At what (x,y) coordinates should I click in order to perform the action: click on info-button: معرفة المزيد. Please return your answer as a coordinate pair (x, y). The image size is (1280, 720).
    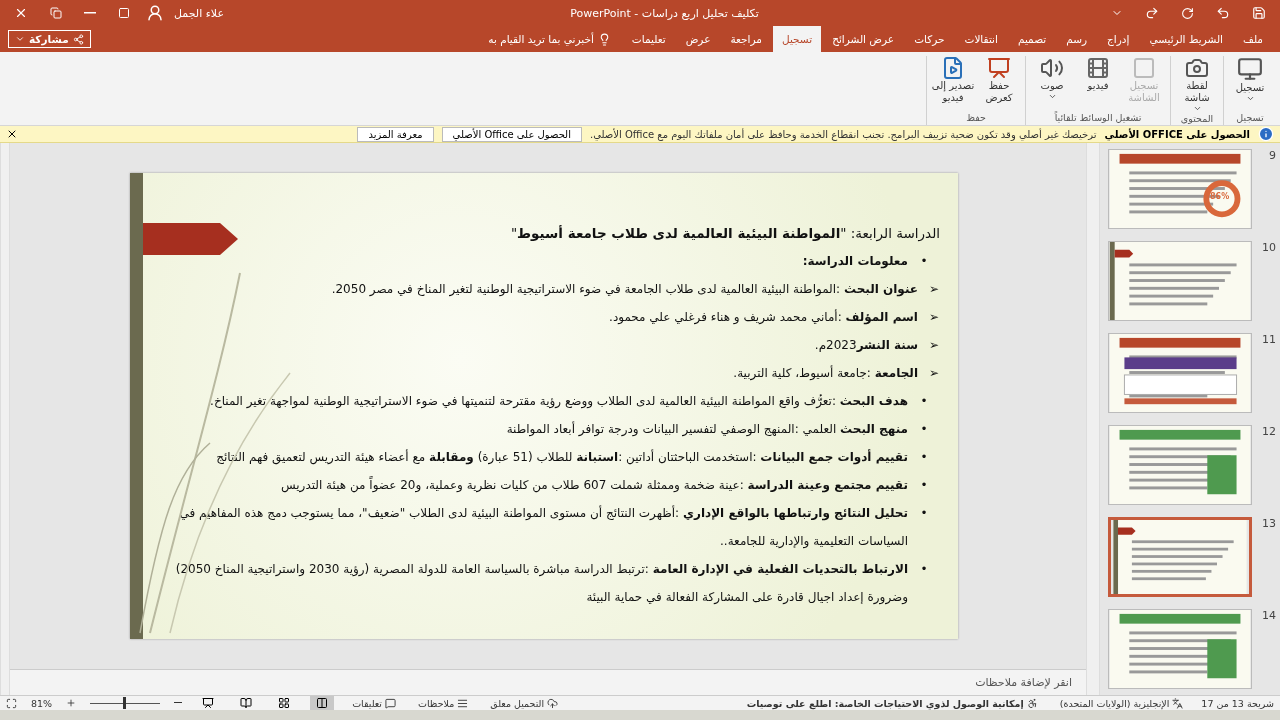
    Looking at the image, I should click on (395, 134).